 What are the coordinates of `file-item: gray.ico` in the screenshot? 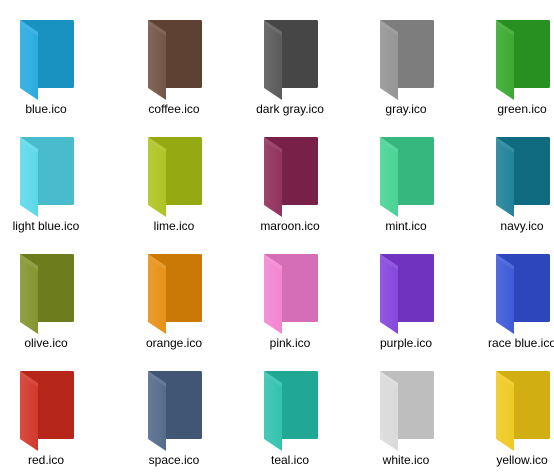 It's located at (406, 58).